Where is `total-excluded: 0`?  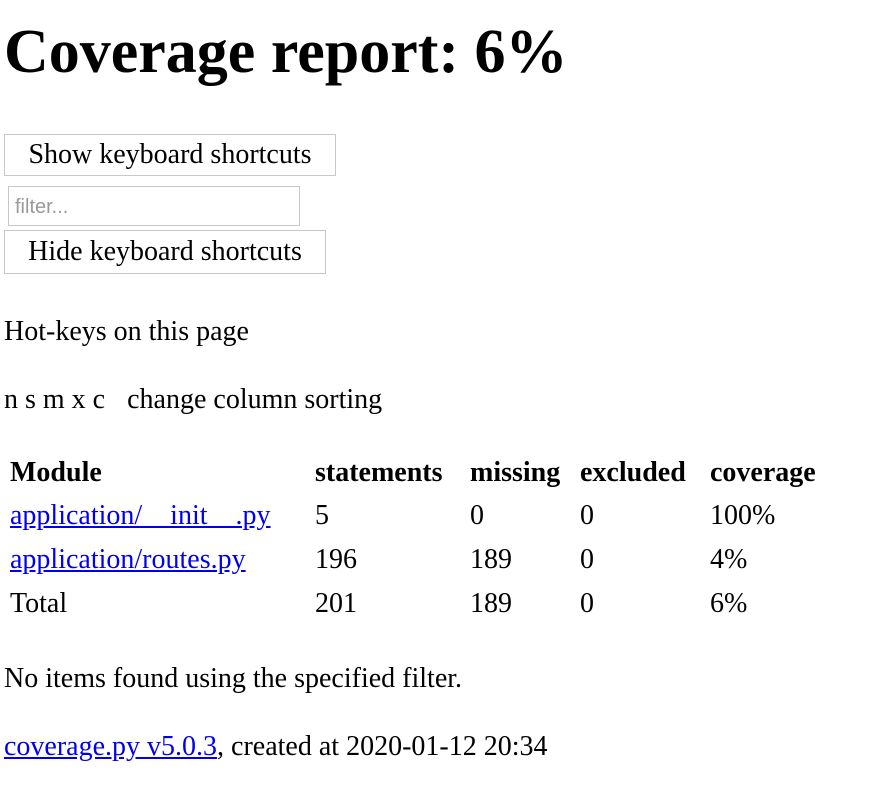 total-excluded: 0 is located at coordinates (587, 603).